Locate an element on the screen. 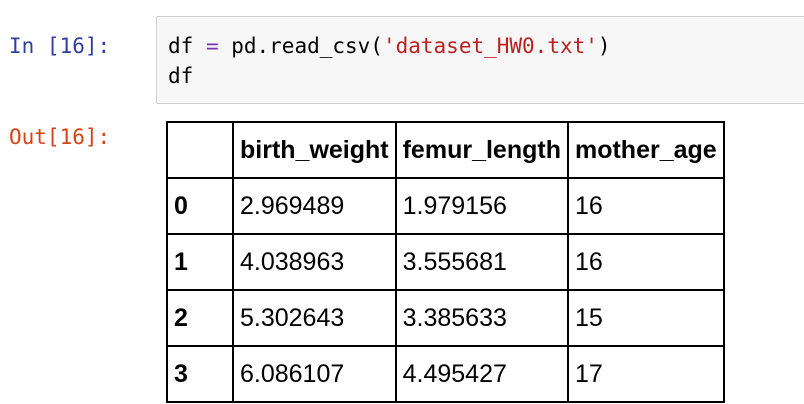 This screenshot has height=404, width=804. code-call-close: ) is located at coordinates (604, 46).